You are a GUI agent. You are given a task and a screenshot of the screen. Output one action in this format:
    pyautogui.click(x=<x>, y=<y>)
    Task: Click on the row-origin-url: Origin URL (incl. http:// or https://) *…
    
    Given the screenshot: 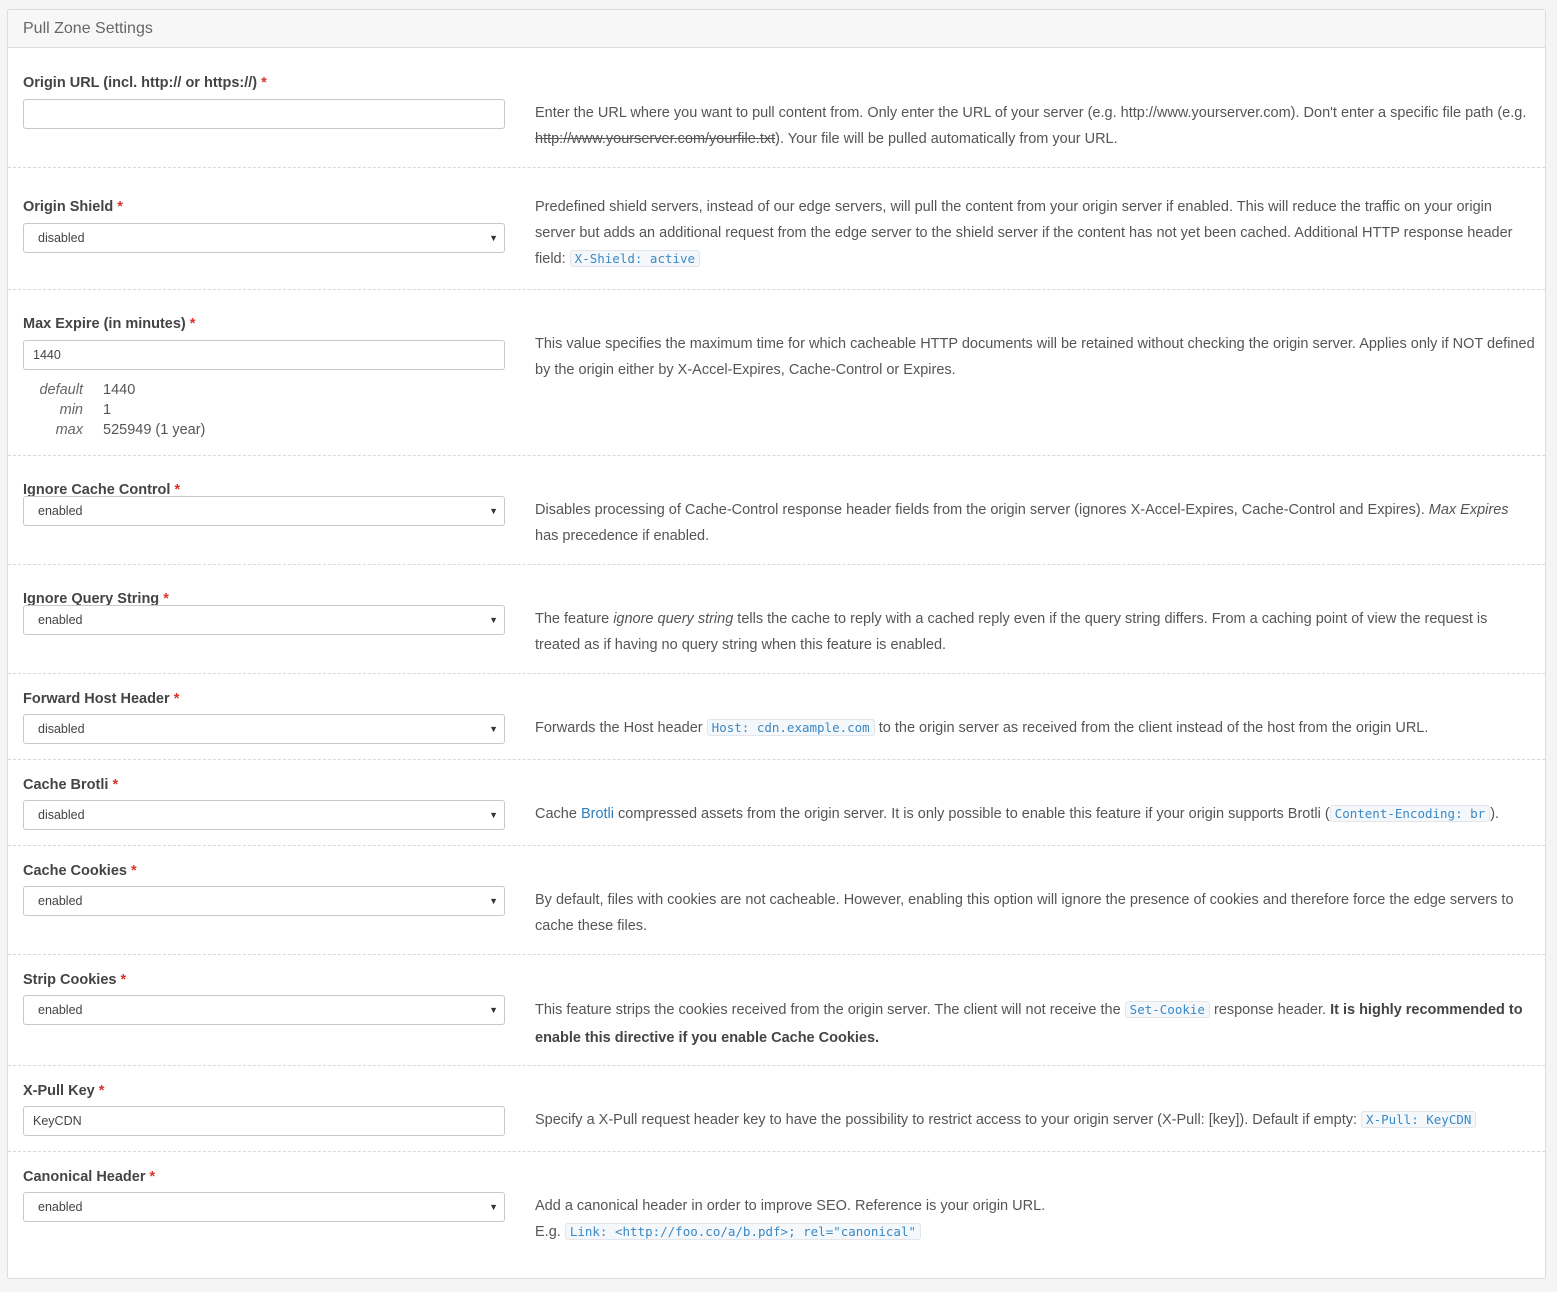 What is the action you would take?
    pyautogui.click(x=776, y=108)
    